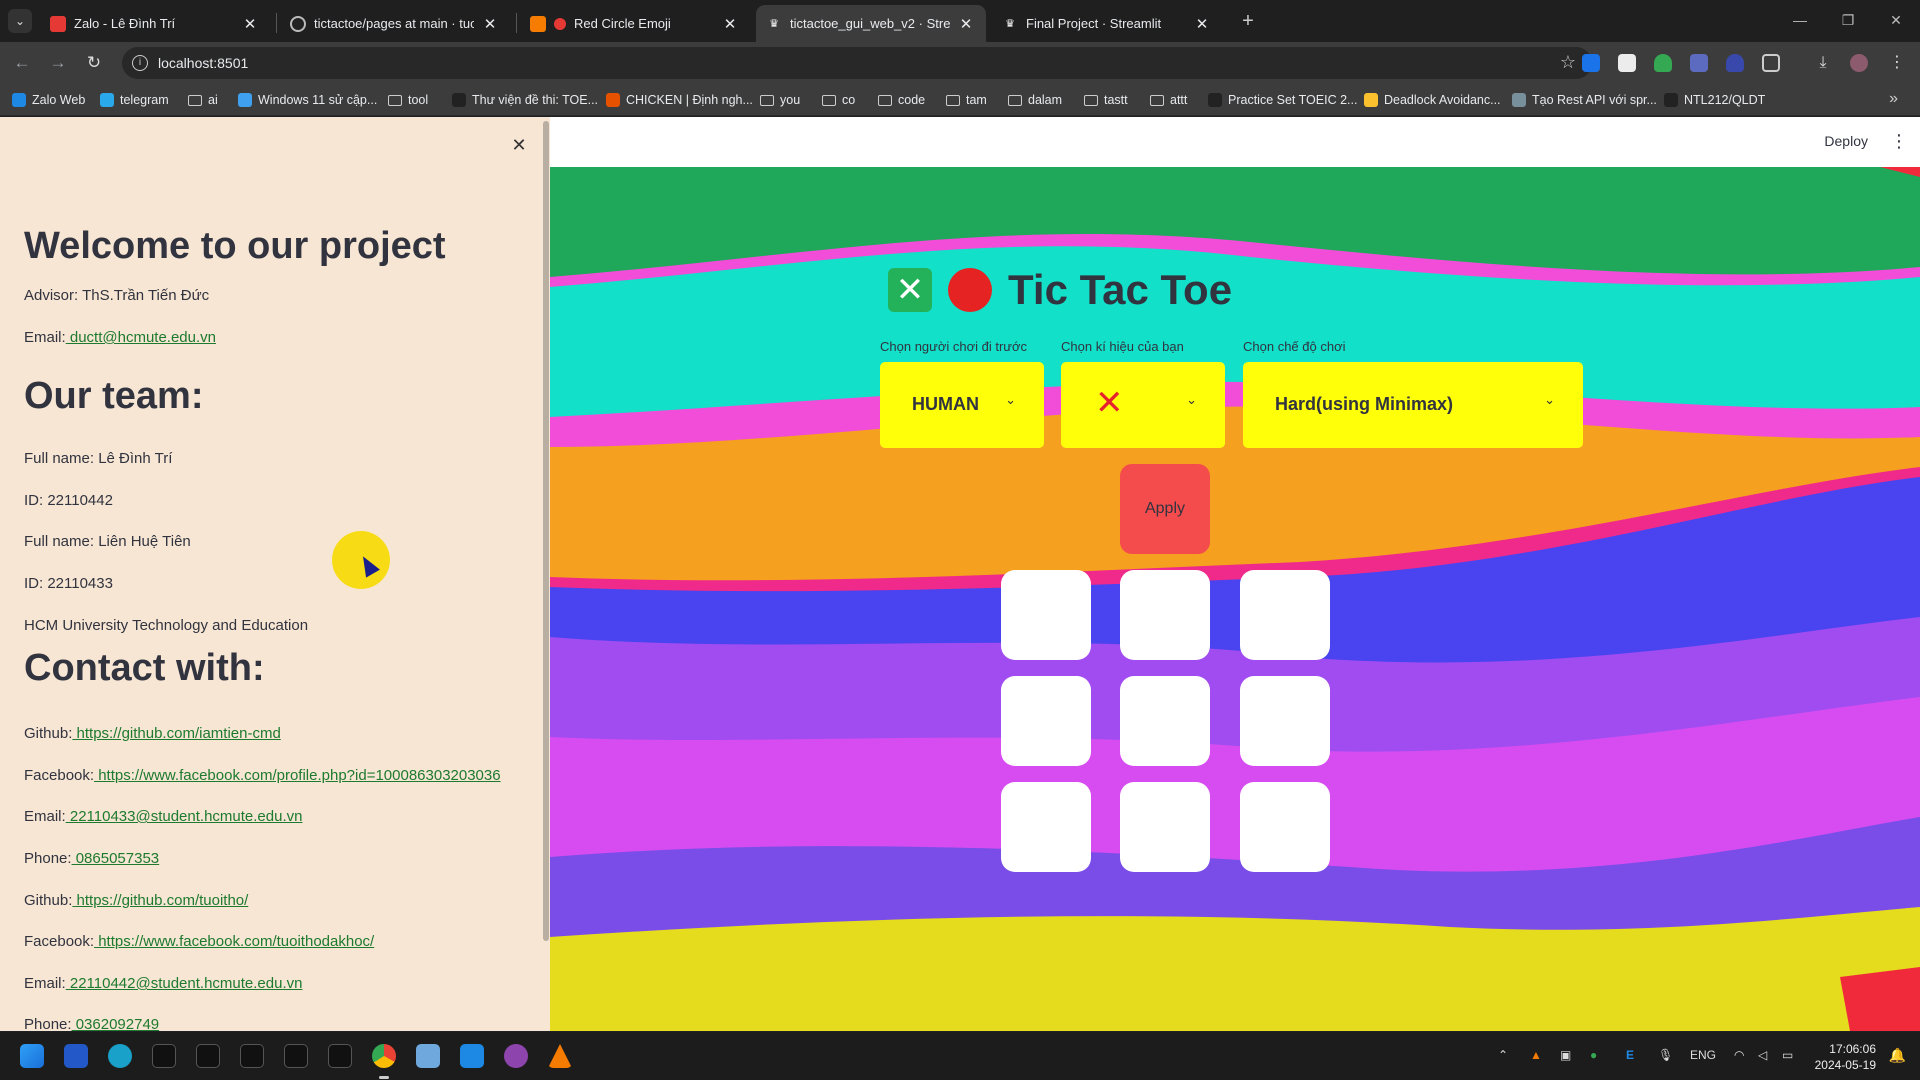 The image size is (1920, 1080). Describe the element at coordinates (1899, 141) in the screenshot. I see `main-menu-icon: ⋮` at that location.